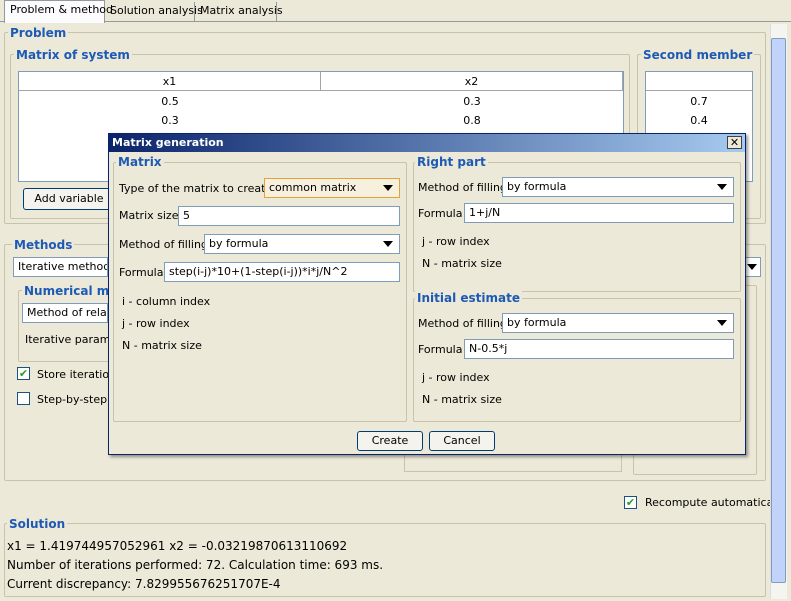  I want to click on matrix-of-system-title: Matrix of system, so click(73, 55).